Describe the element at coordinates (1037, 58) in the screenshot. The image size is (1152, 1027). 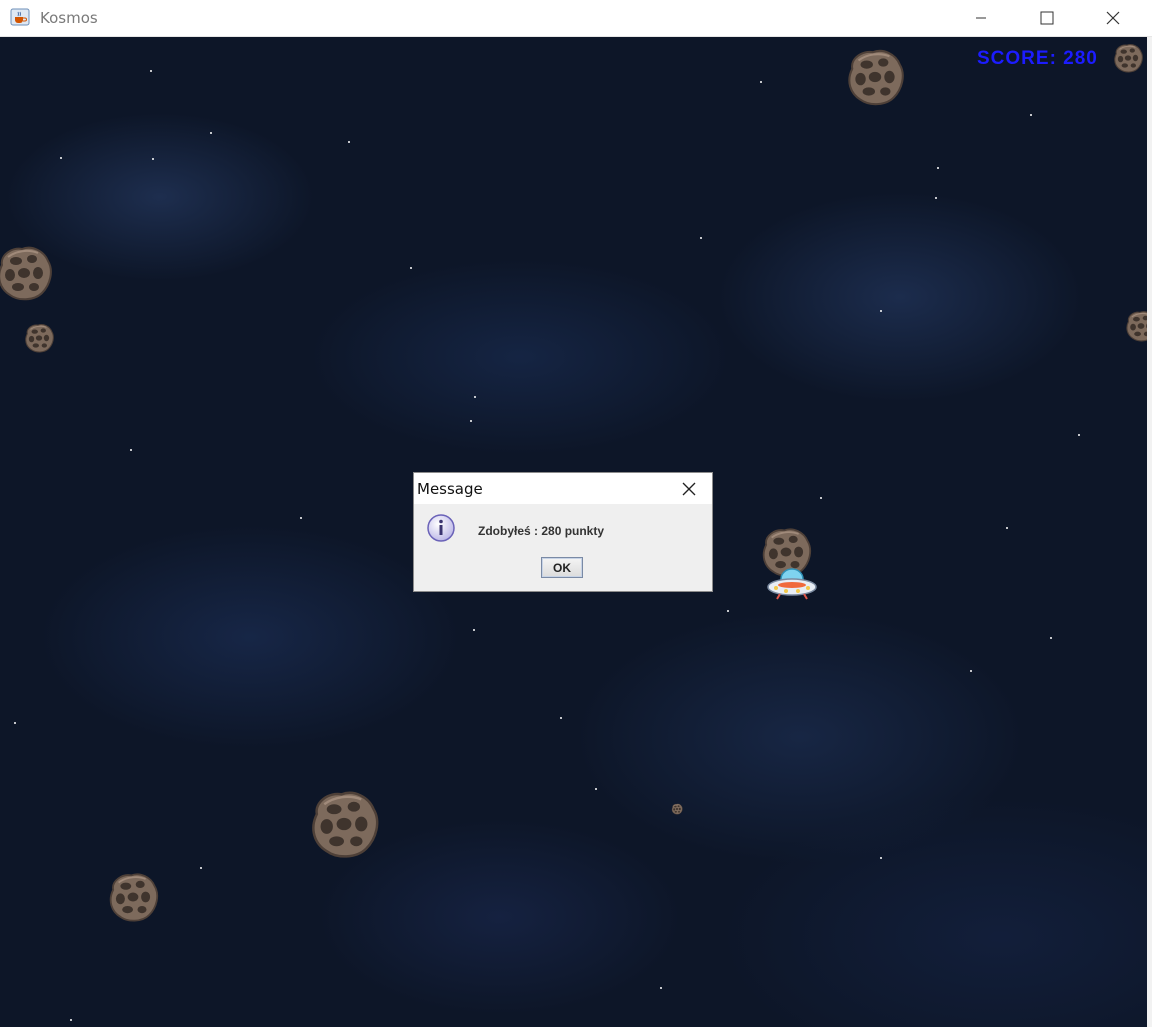
I see `score-display: SCORE: 280` at that location.